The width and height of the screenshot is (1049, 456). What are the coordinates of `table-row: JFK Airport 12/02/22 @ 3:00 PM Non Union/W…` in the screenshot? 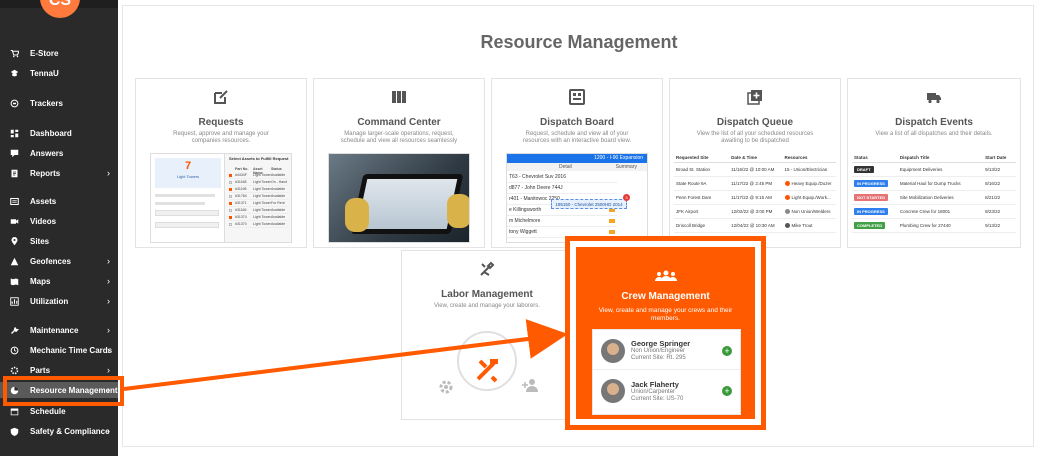 It's located at (755, 212).